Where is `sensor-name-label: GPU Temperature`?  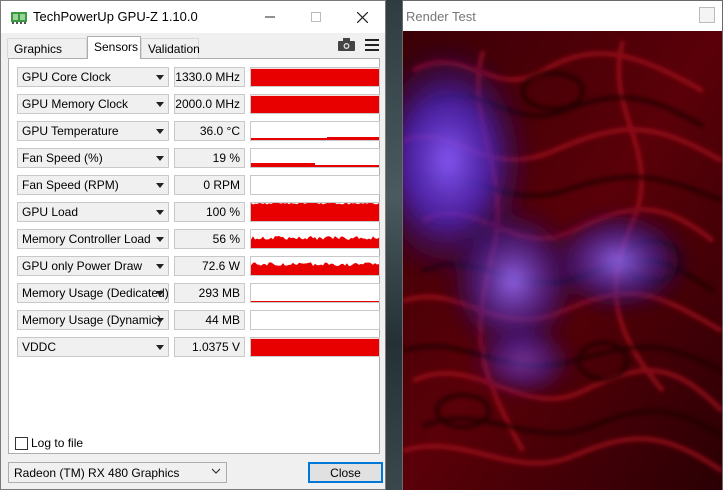
sensor-name-label: GPU Temperature is located at coordinates (70, 131).